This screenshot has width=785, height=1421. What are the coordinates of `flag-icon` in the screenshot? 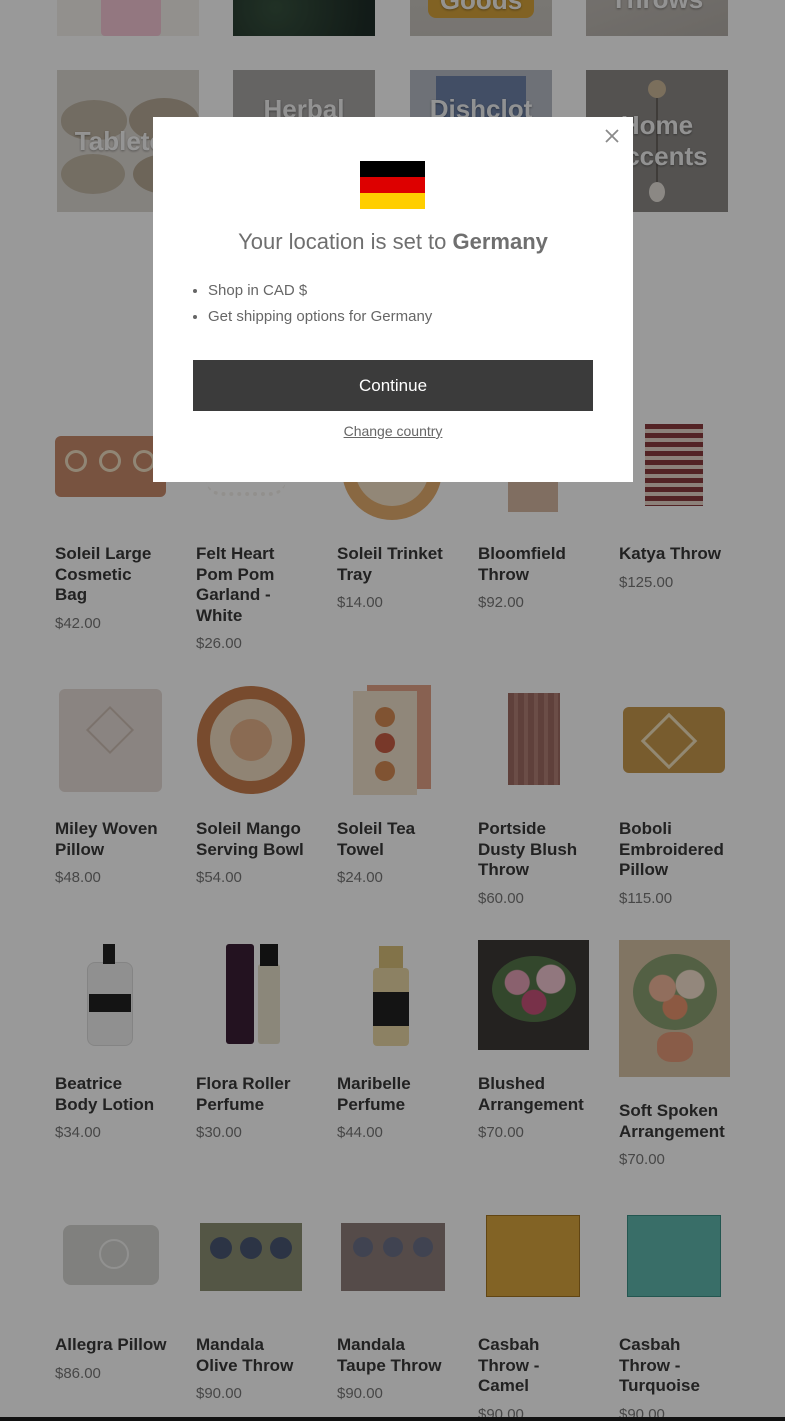 It's located at (392, 185).